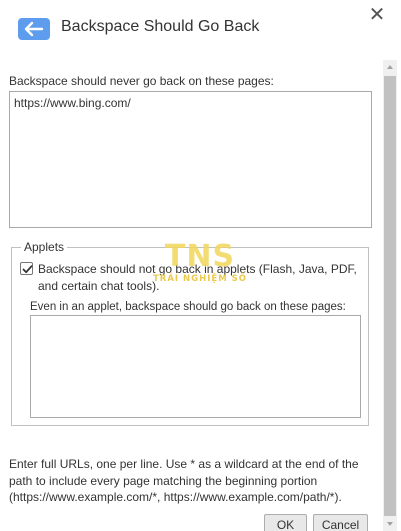  I want to click on vertical-scrollbar, so click(390, 295).